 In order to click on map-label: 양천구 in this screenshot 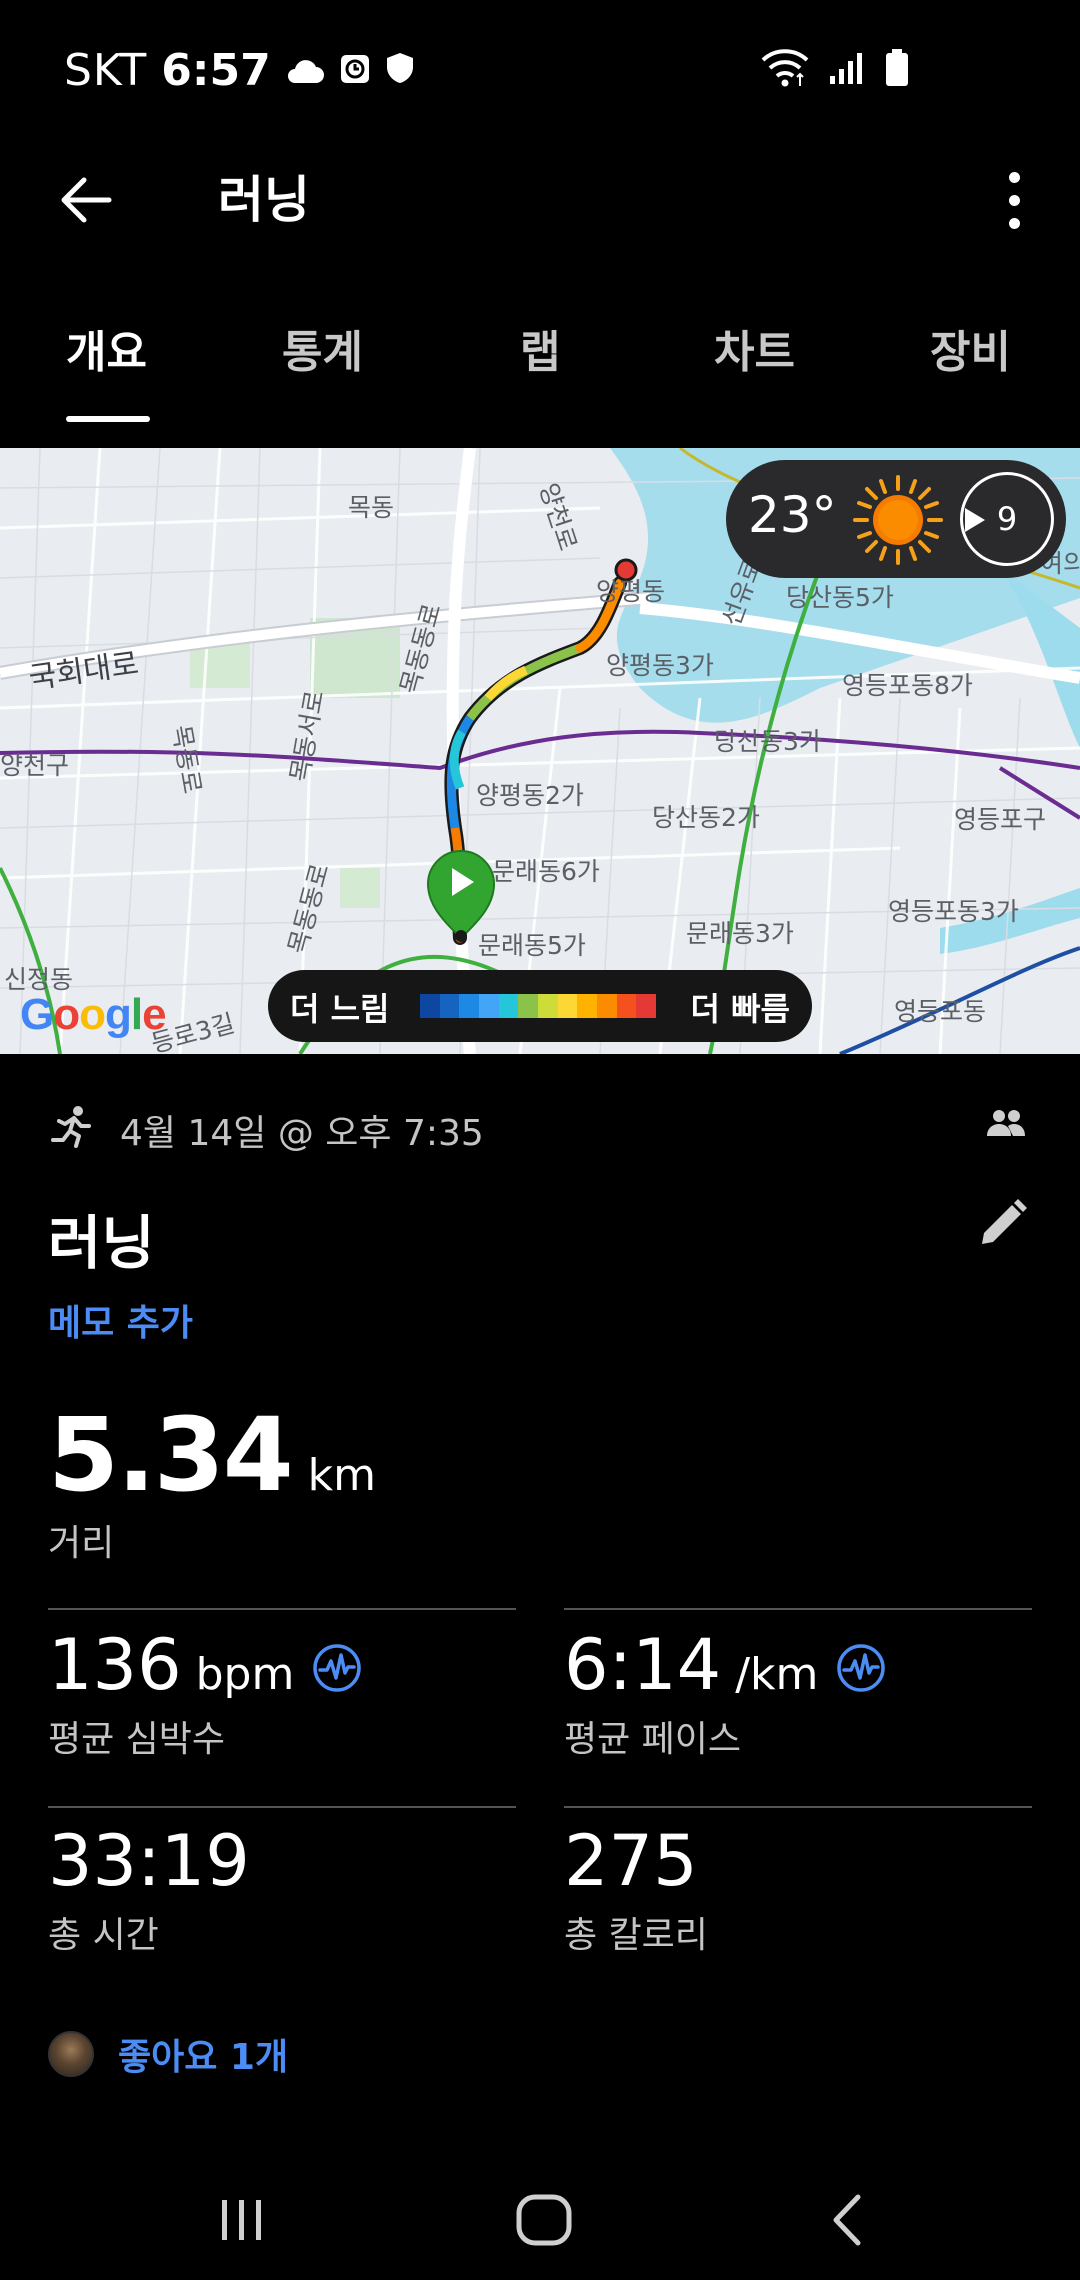, I will do `click(35, 765)`.